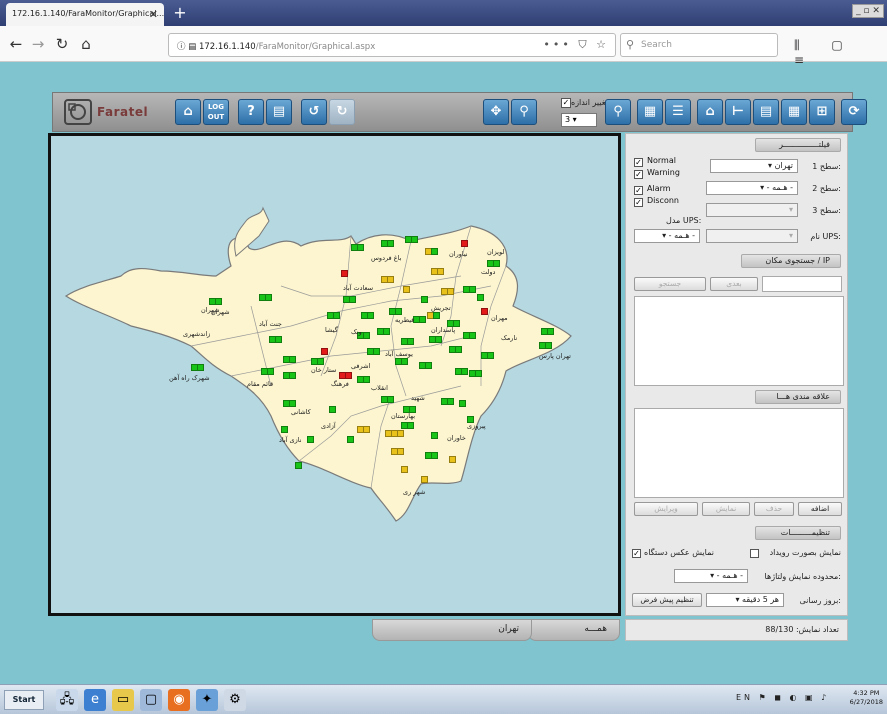  What do you see at coordinates (650, 112) in the screenshot?
I see `grid-view-button: ▦` at bounding box center [650, 112].